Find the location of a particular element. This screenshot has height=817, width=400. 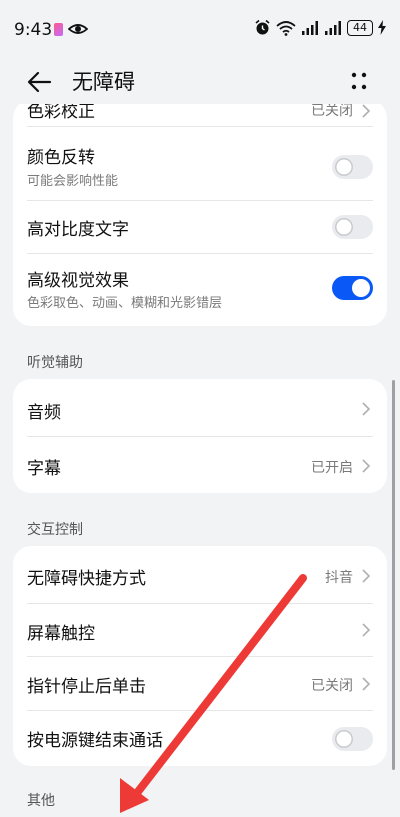

advanced-visual-effects-label: 高级视觉效果 is located at coordinates (78, 281).